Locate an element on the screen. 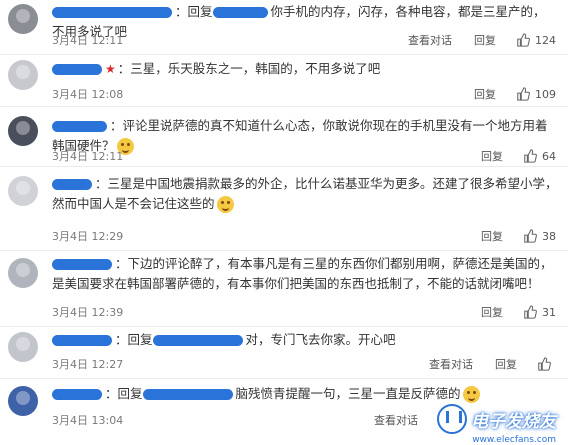 This screenshot has width=568, height=445. comment-item: ：回复 对，专门飞去你家。开心吧 3月4日 12:27 查看对话 回复 is located at coordinates (284, 352).